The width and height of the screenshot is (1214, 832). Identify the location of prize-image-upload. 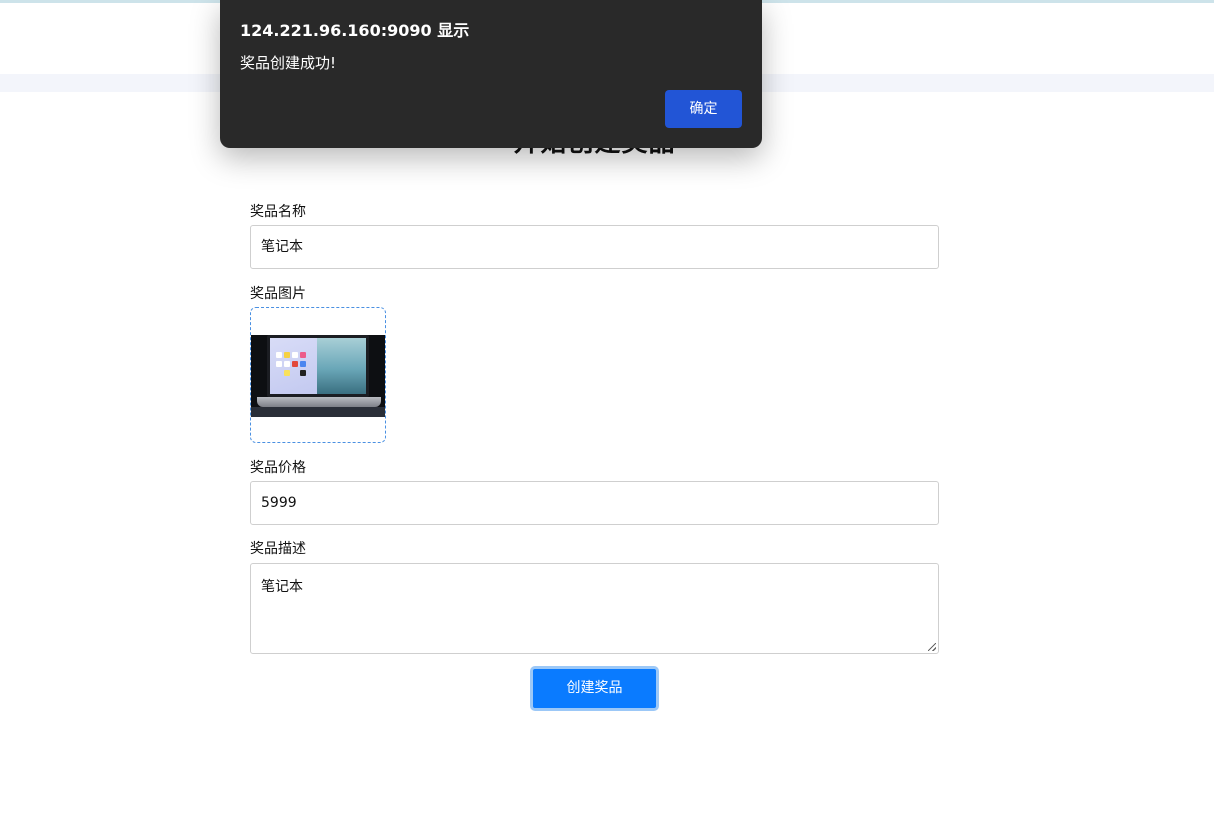
(318, 375).